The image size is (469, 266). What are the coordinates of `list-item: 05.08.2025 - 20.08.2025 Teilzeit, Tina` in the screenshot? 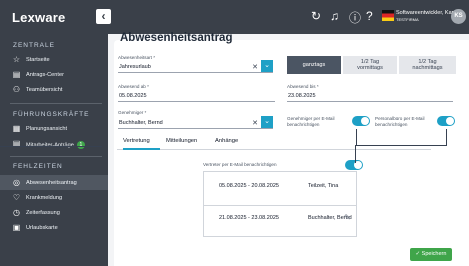 It's located at (278, 186).